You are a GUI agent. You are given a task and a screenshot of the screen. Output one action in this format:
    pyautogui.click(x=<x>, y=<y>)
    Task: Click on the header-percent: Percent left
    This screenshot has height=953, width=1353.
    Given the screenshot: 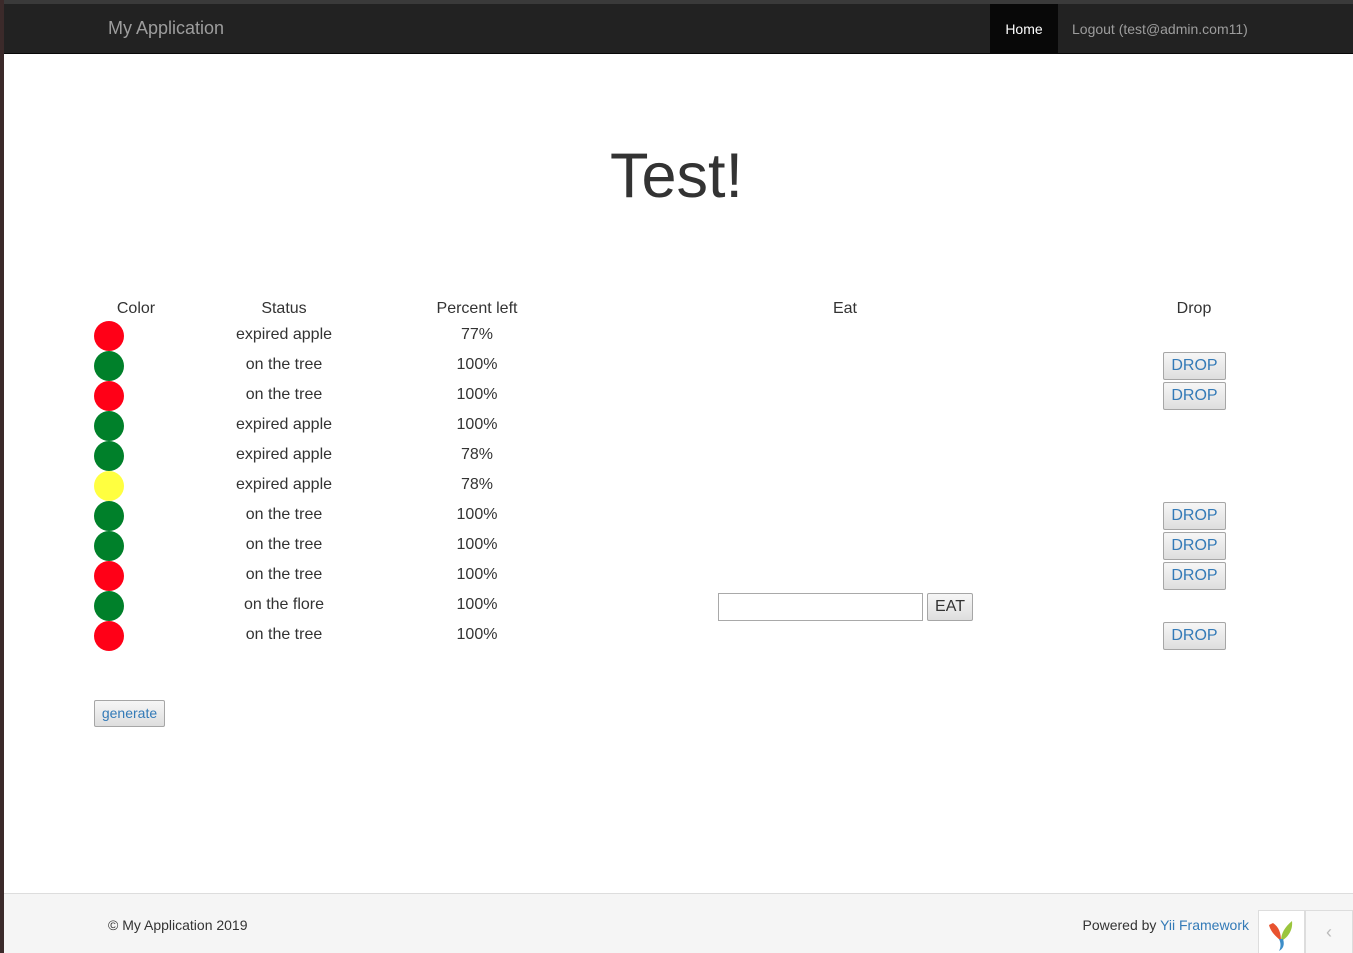 What is the action you would take?
    pyautogui.click(x=477, y=308)
    